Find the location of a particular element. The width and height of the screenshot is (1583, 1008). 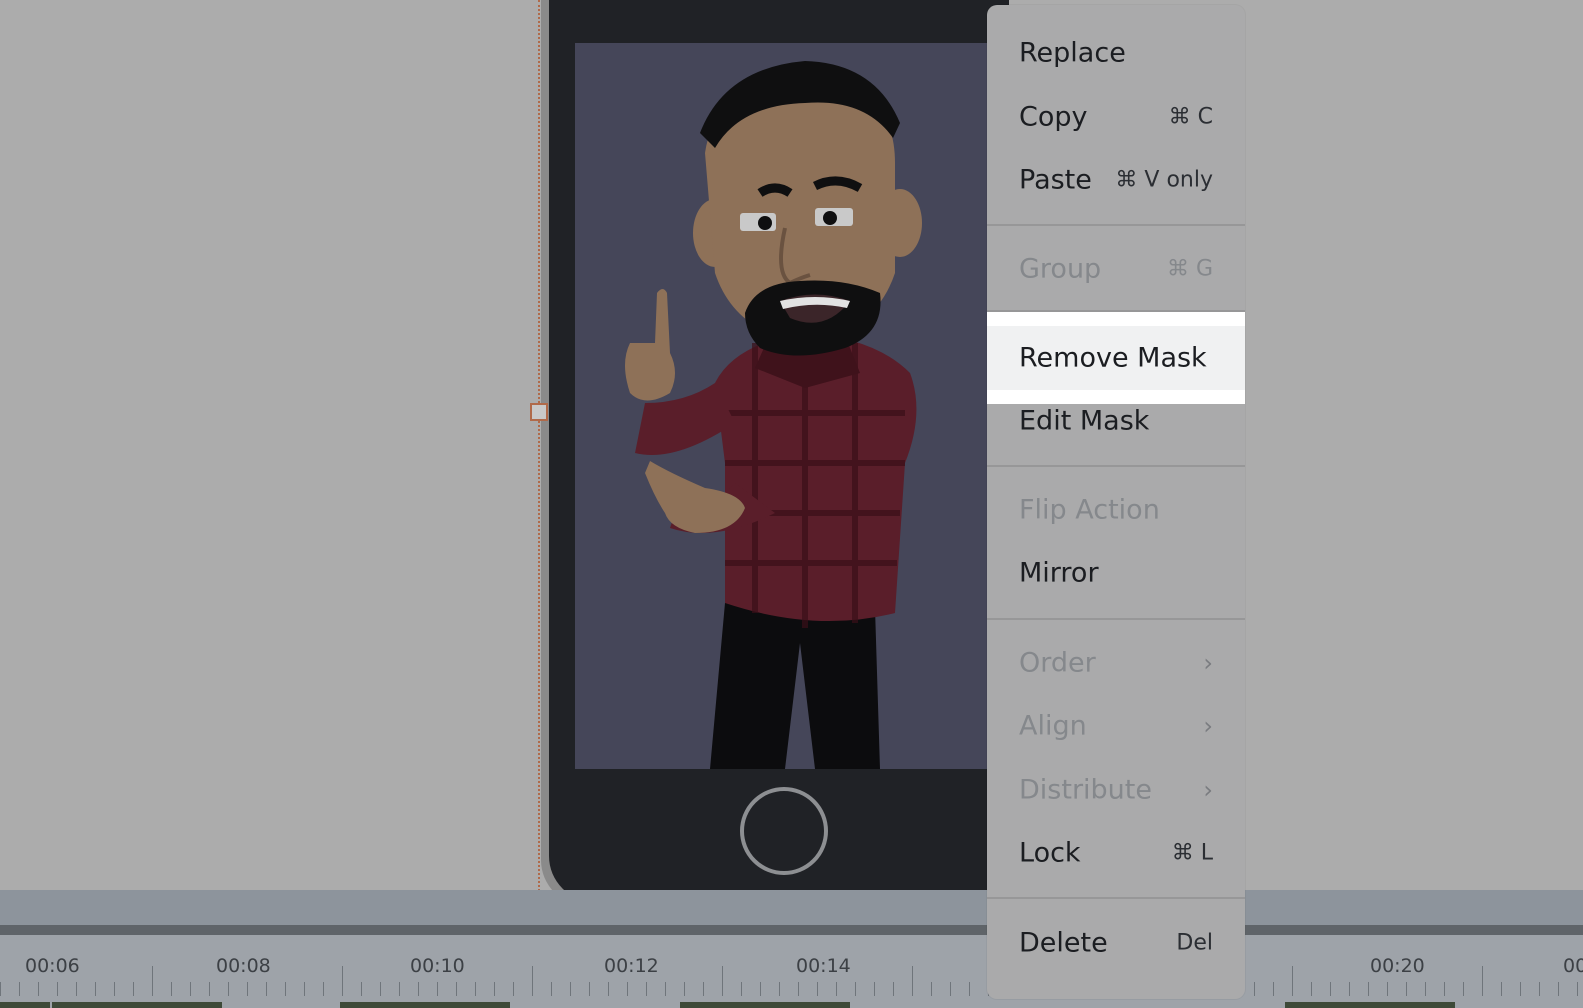

time-label: 00:10 is located at coordinates (437, 966).